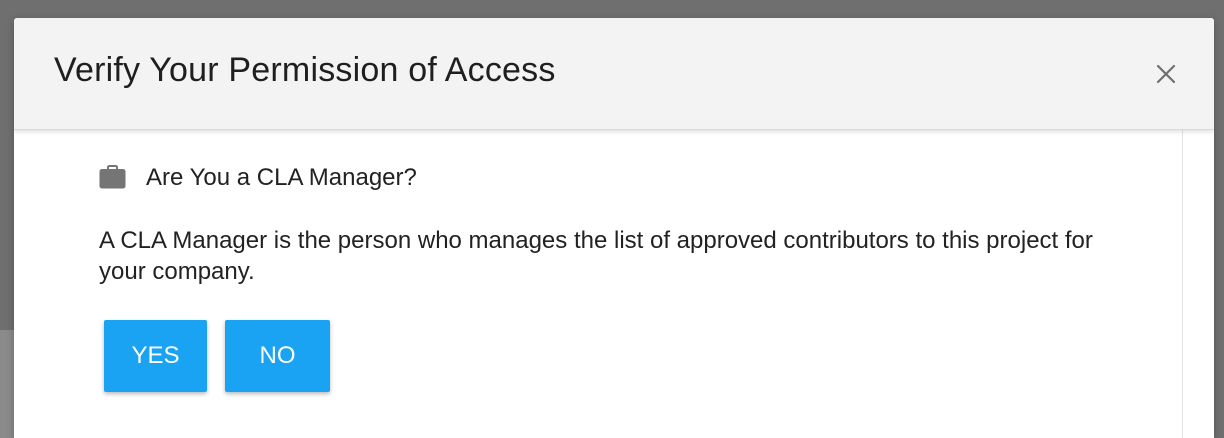 The width and height of the screenshot is (1224, 438). I want to click on briefcase-icon, so click(112, 177).